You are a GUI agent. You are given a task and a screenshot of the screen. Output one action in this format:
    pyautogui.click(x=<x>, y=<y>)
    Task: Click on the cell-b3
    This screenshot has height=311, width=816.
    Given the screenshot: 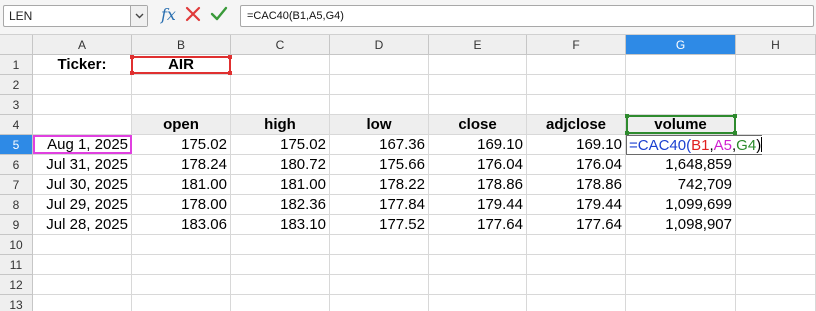 What is the action you would take?
    pyautogui.click(x=181, y=105)
    